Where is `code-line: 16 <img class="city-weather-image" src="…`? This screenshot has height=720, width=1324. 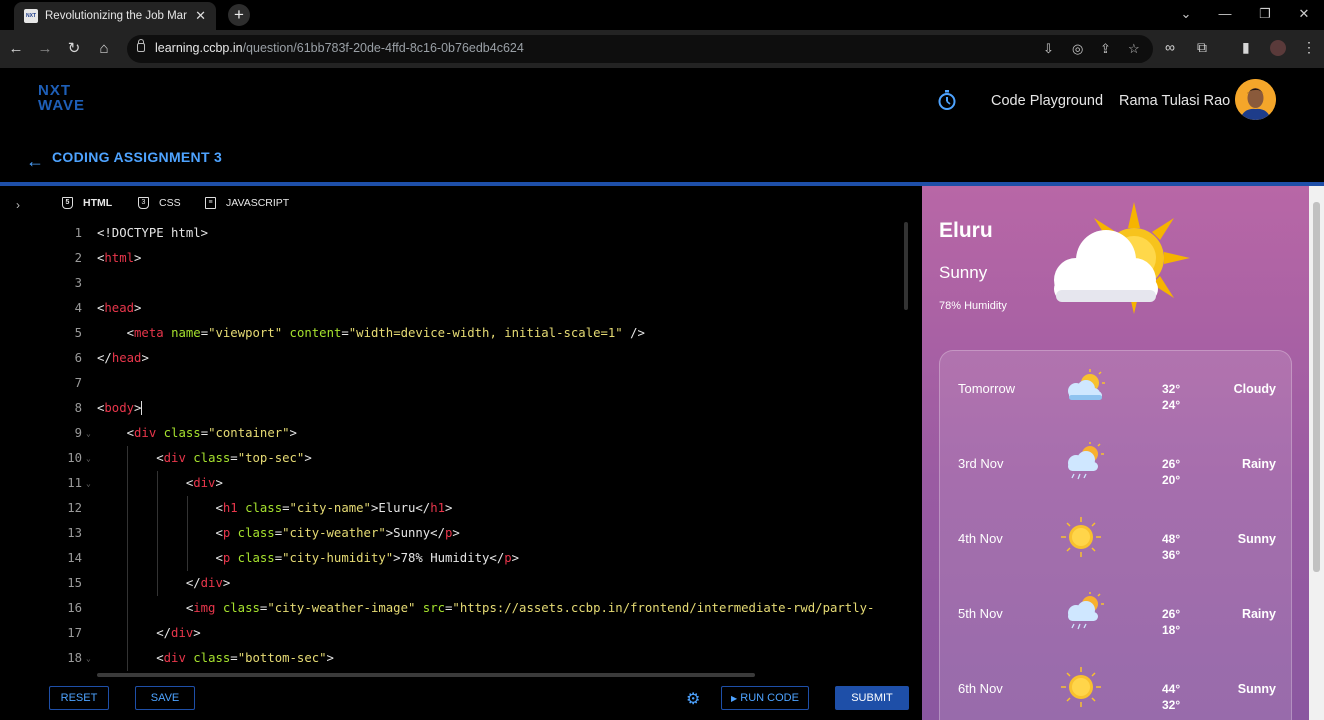 code-line: 16 <img class="city-weather-image" src="… is located at coordinates (471, 608).